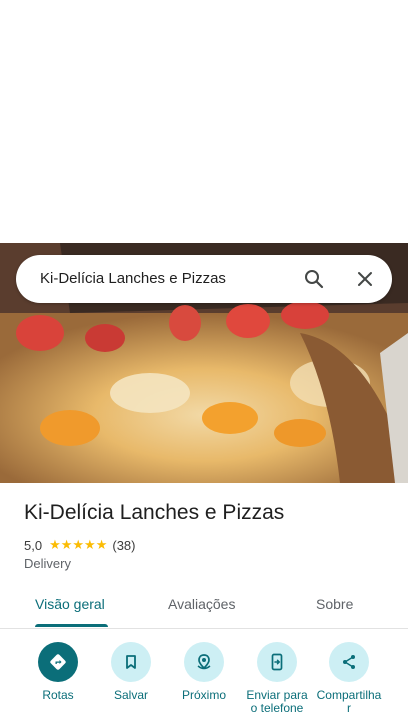 This screenshot has height=726, width=408. What do you see at coordinates (277, 662) in the screenshot?
I see `send-to-phone-icon` at bounding box center [277, 662].